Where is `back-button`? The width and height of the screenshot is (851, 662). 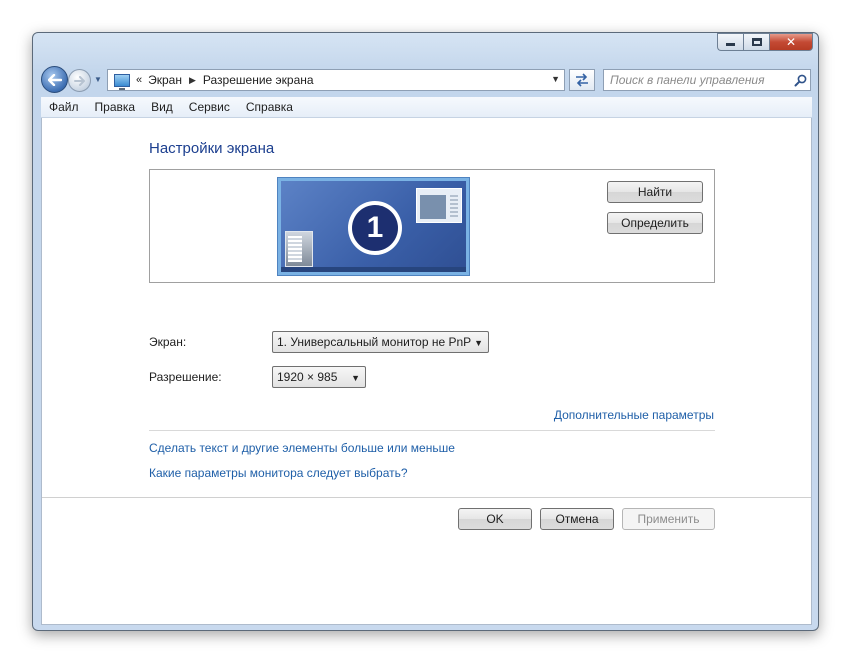 back-button is located at coordinates (54, 79).